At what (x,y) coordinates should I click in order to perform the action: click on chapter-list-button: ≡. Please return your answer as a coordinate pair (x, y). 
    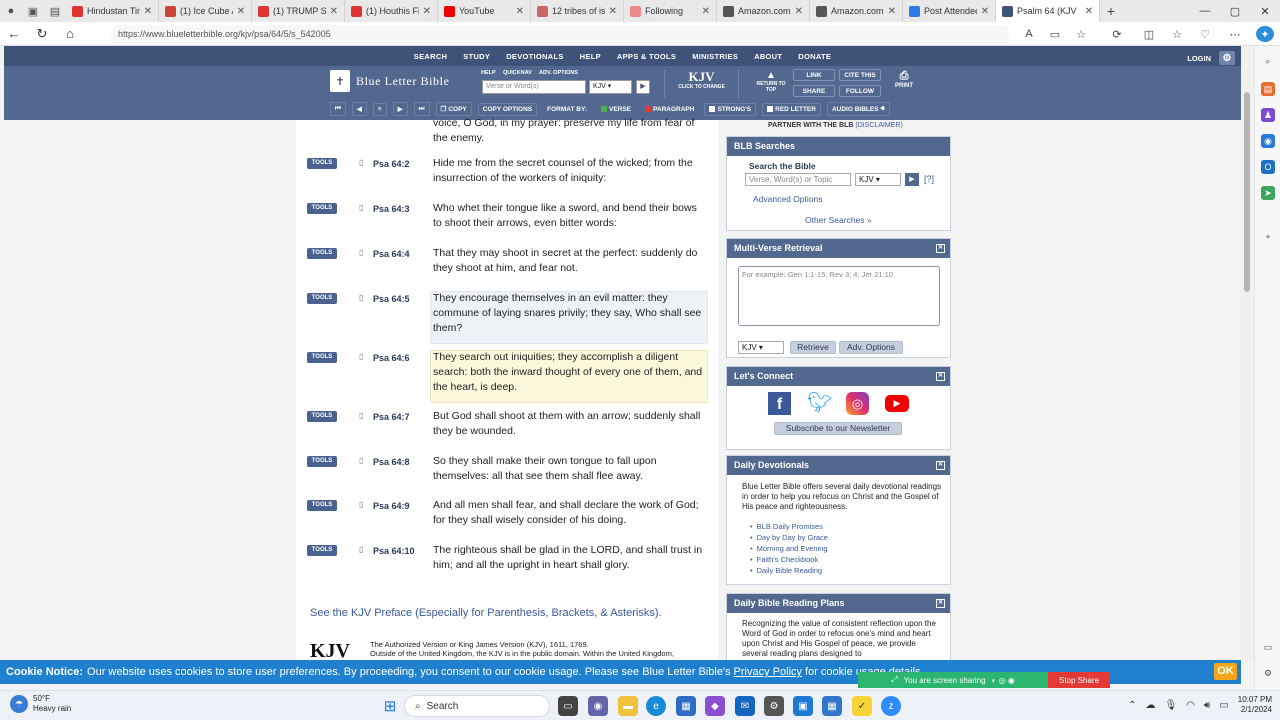
    Looking at the image, I should click on (379, 109).